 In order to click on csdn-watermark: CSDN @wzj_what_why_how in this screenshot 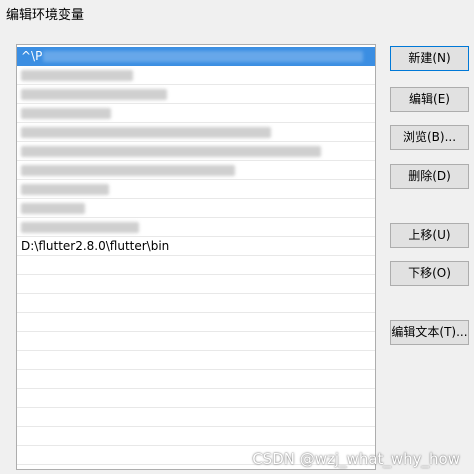, I will do `click(356, 459)`.